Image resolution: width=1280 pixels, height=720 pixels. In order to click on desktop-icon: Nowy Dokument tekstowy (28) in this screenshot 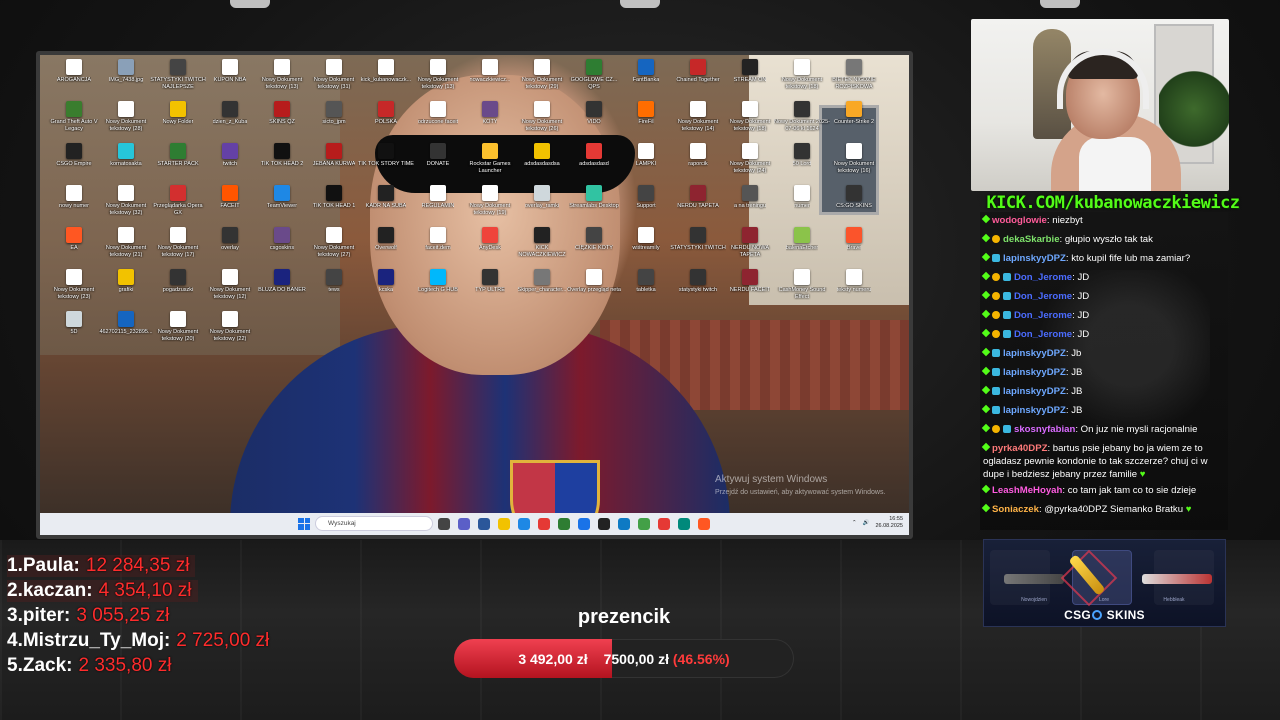, I will do `click(126, 116)`.